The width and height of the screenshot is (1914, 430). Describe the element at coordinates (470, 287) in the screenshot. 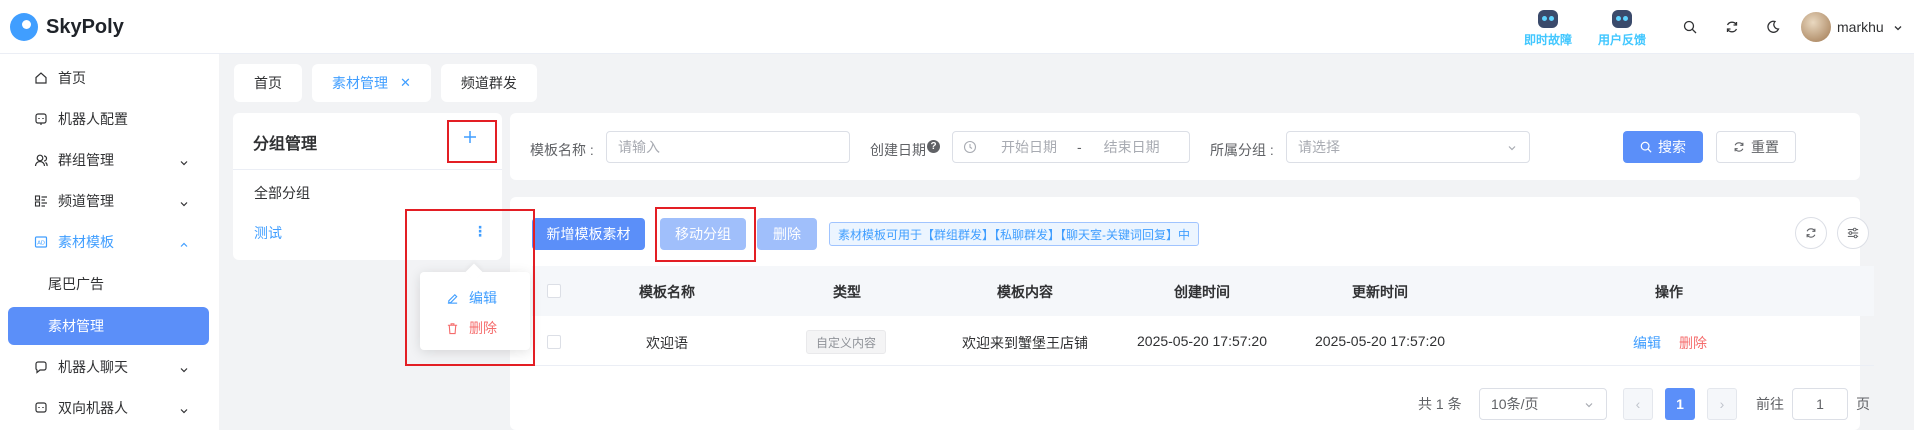

I see `annotation-box` at that location.